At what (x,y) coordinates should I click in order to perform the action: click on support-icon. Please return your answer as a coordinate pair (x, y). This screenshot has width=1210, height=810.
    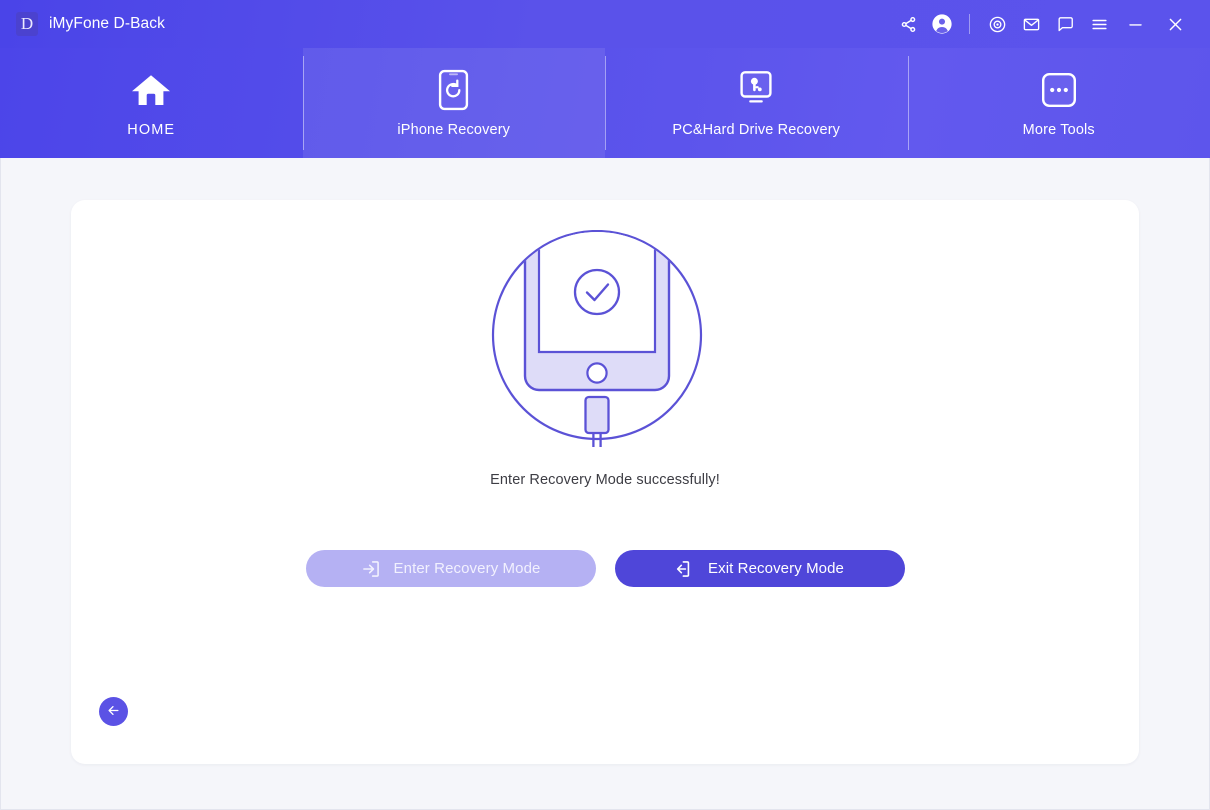
    Looking at the image, I should click on (997, 24).